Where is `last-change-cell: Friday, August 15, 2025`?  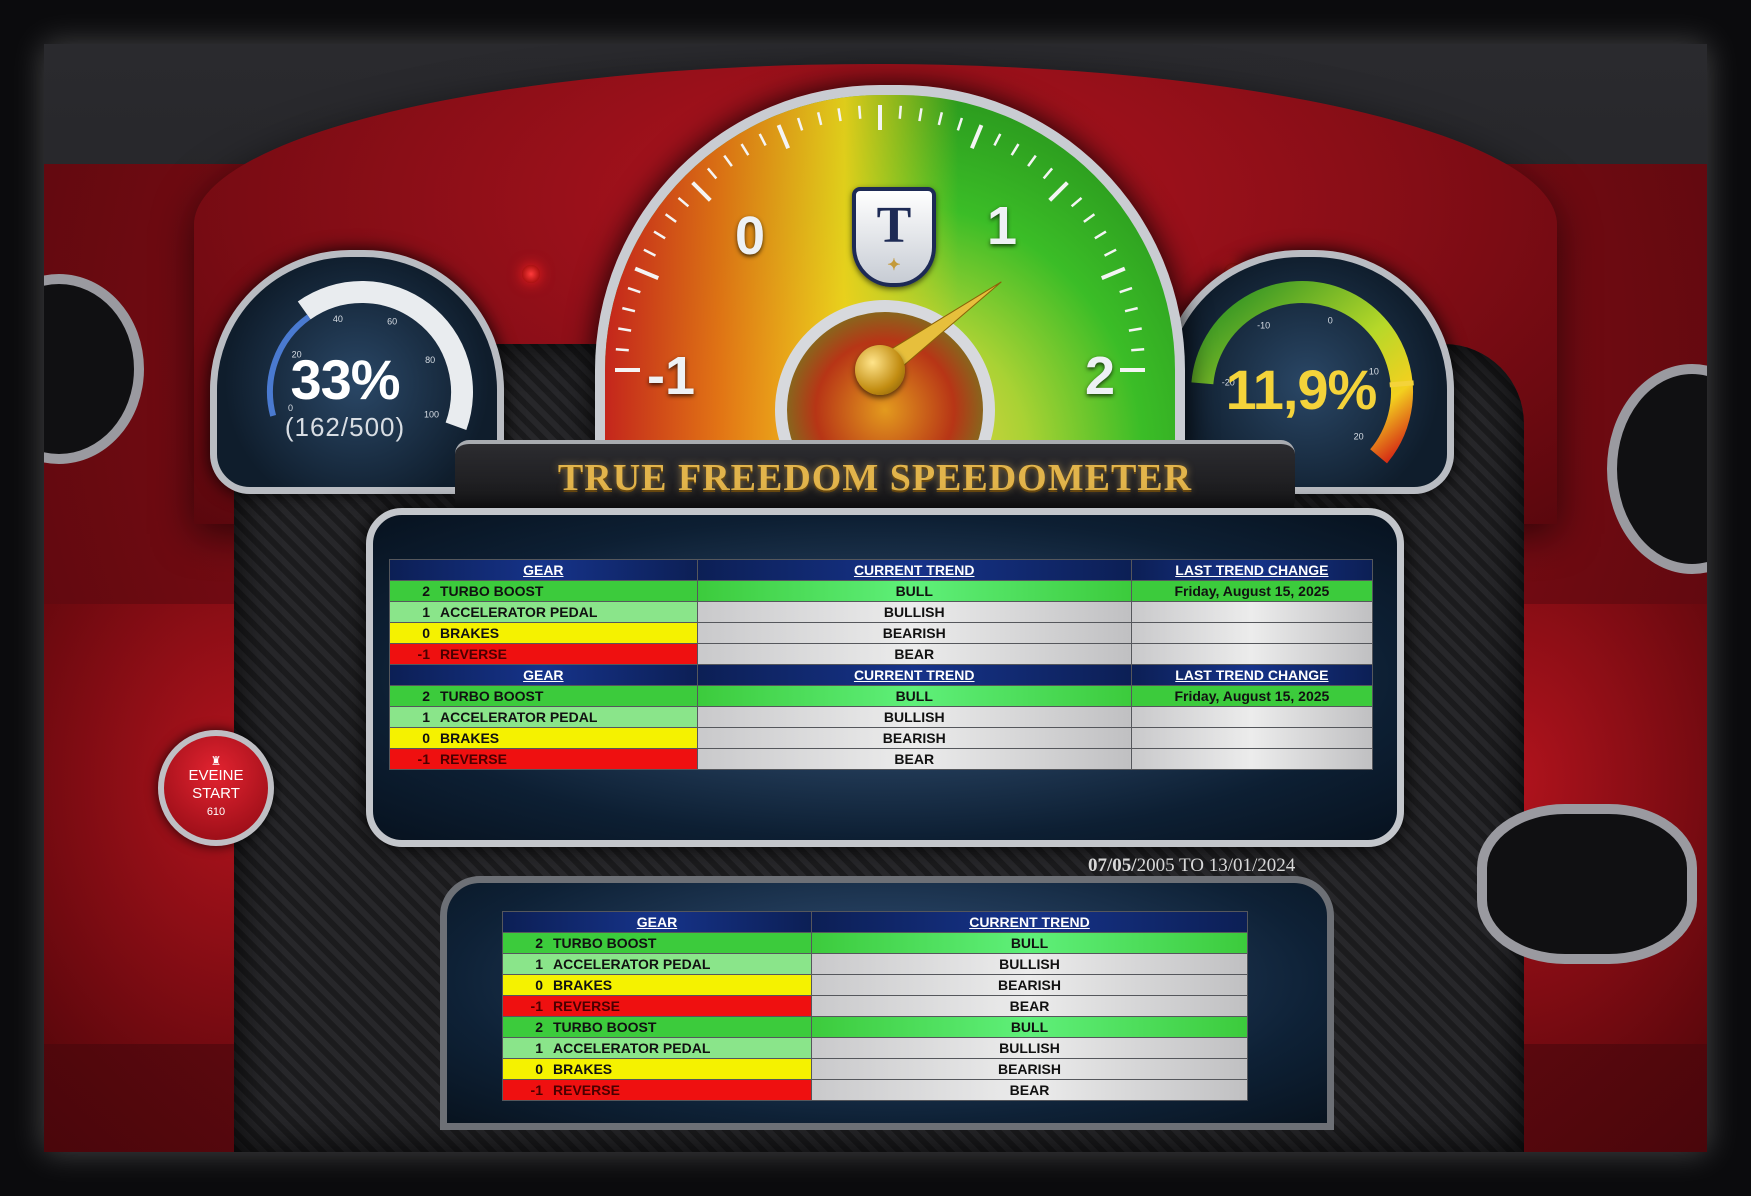 last-change-cell: Friday, August 15, 2025 is located at coordinates (1252, 696).